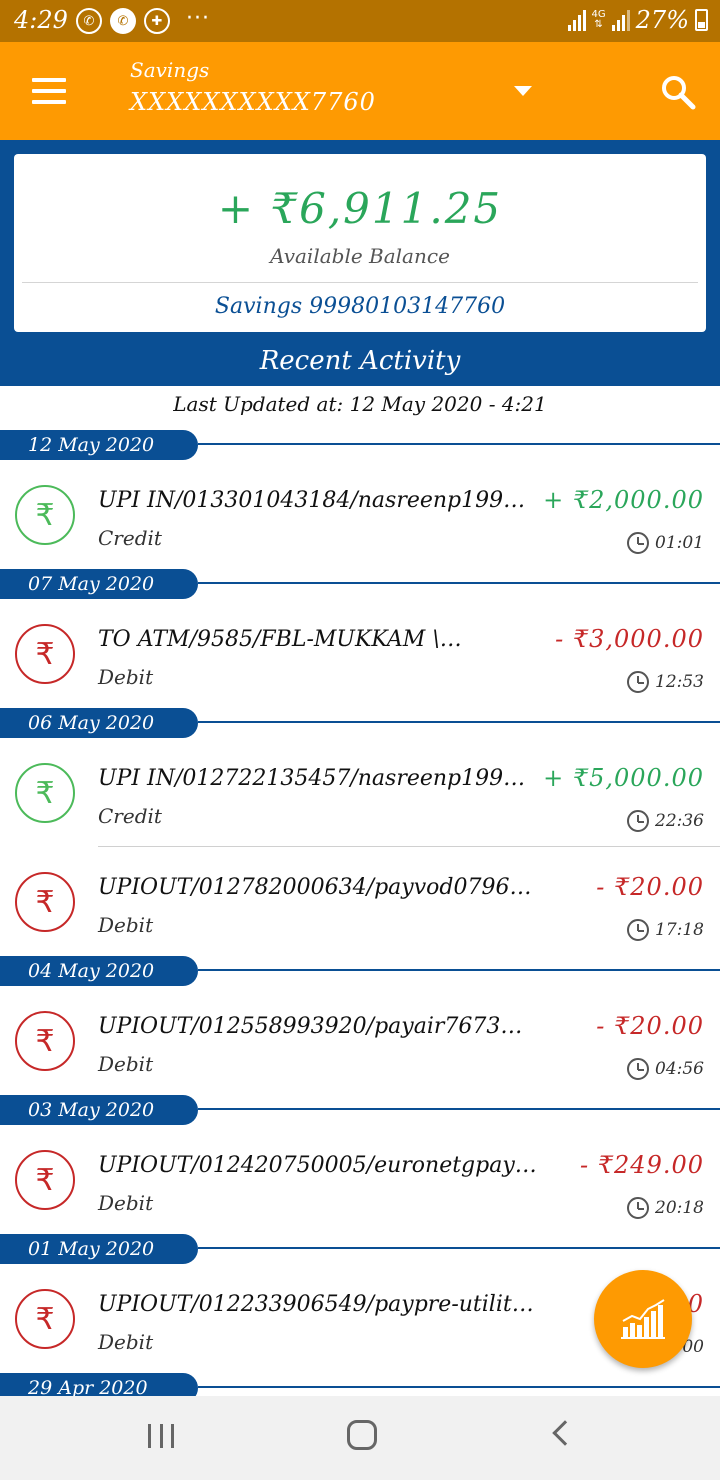 The height and width of the screenshot is (1480, 720). I want to click on notification-icons: ✆ ✆ ✚ ···, so click(143, 20).